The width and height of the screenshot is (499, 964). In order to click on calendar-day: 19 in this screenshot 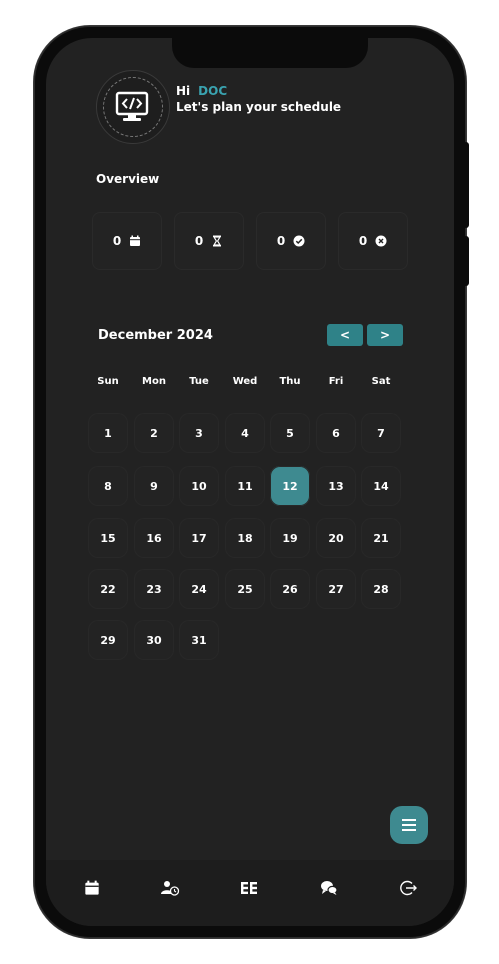, I will do `click(290, 538)`.